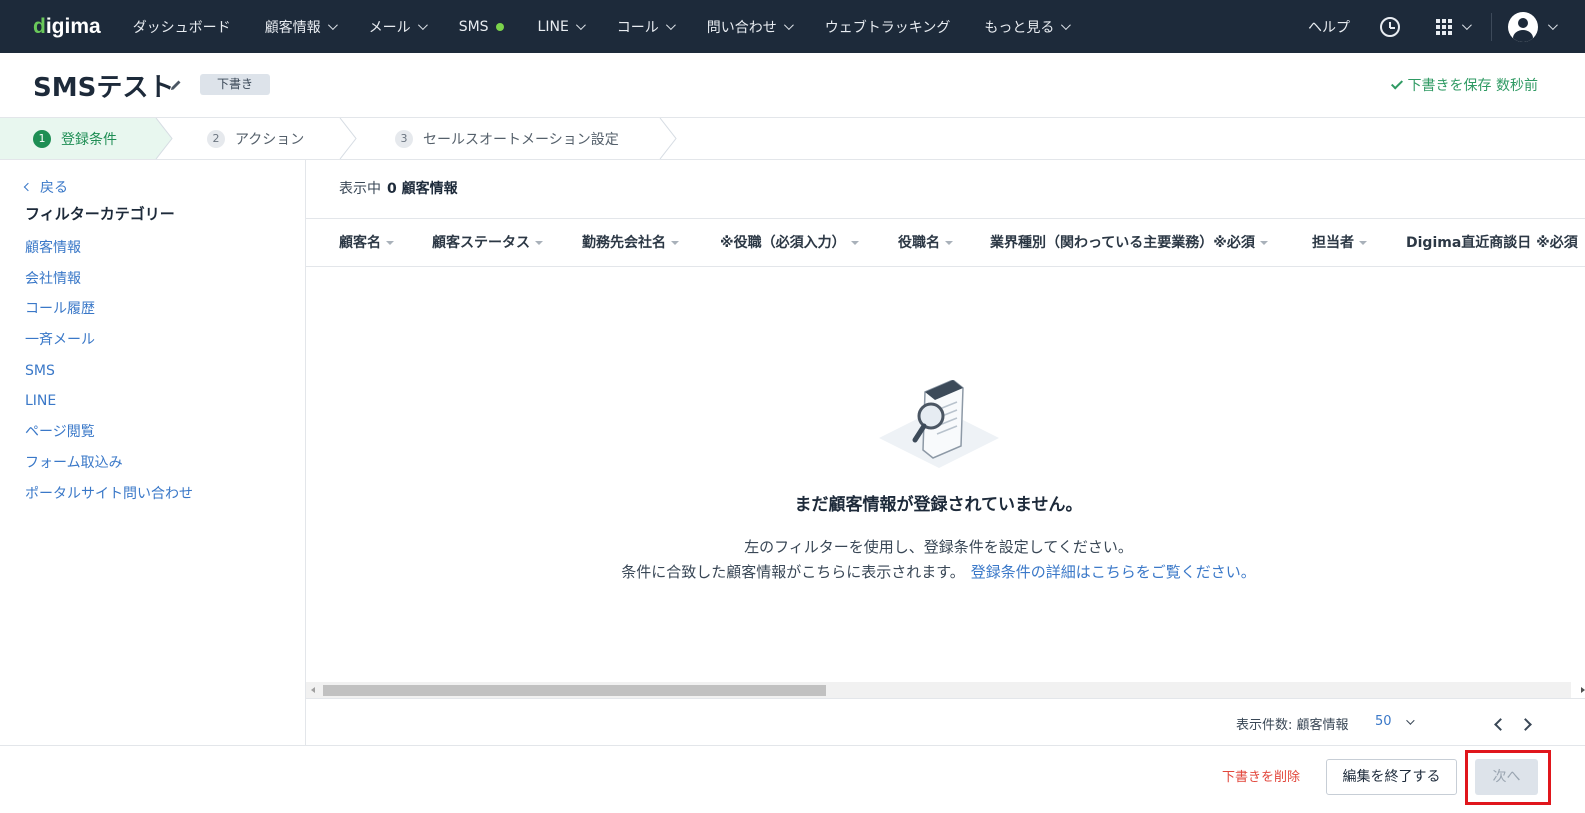 Image resolution: width=1585 pixels, height=813 pixels. I want to click on user-avatar-icon, so click(1523, 26).